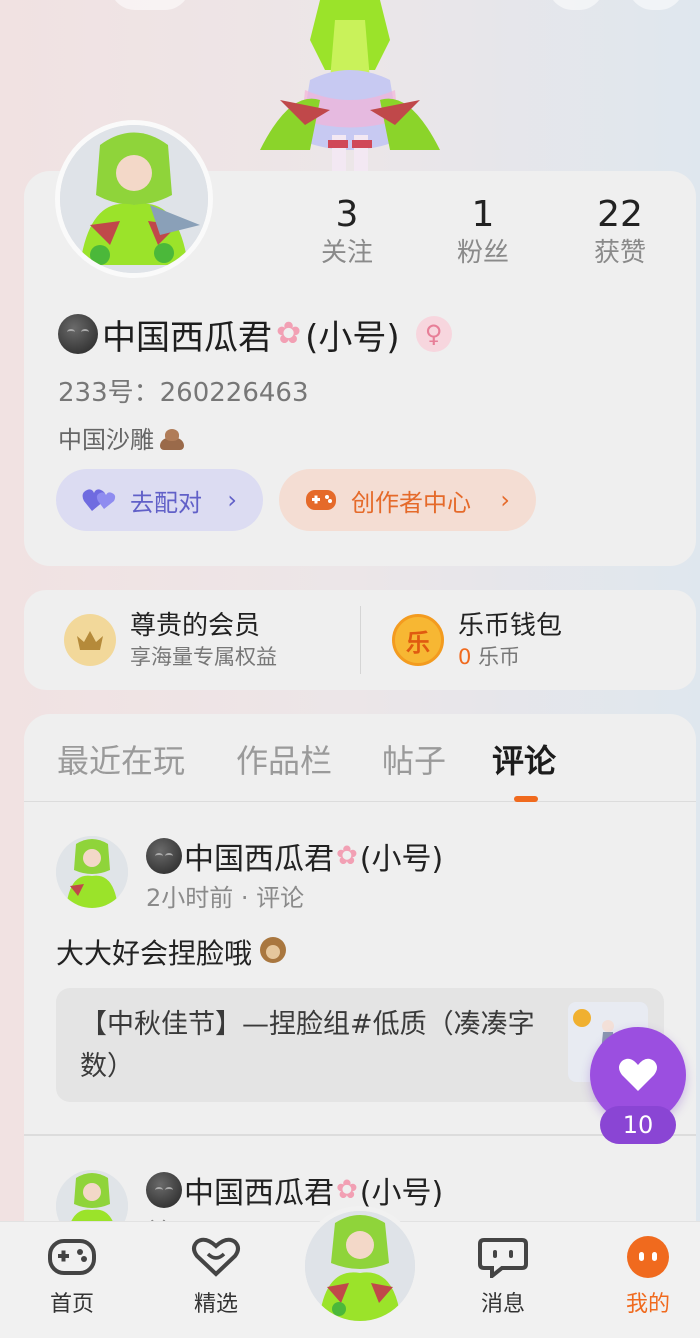 This screenshot has height=1338, width=700. What do you see at coordinates (307, 1045) in the screenshot?
I see `quoted-work-title: 【中秋佳节】—捏脸组#低质（凑凑字数）` at bounding box center [307, 1045].